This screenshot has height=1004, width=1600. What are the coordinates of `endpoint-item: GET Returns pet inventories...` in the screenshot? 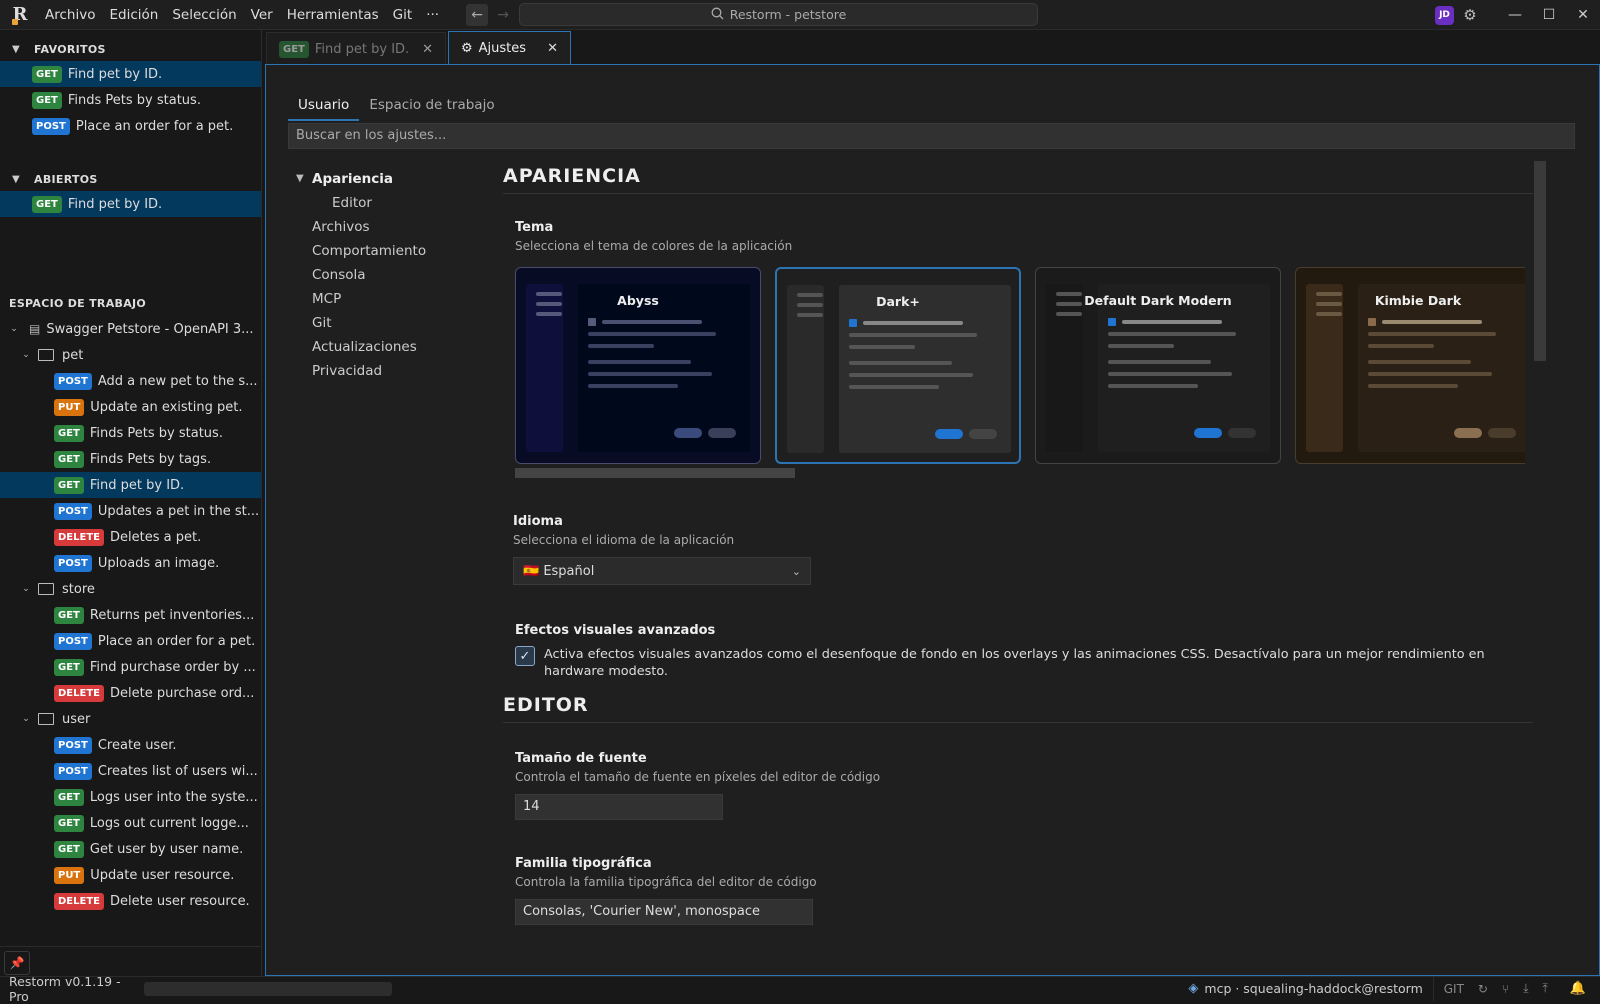 It's located at (130, 615).